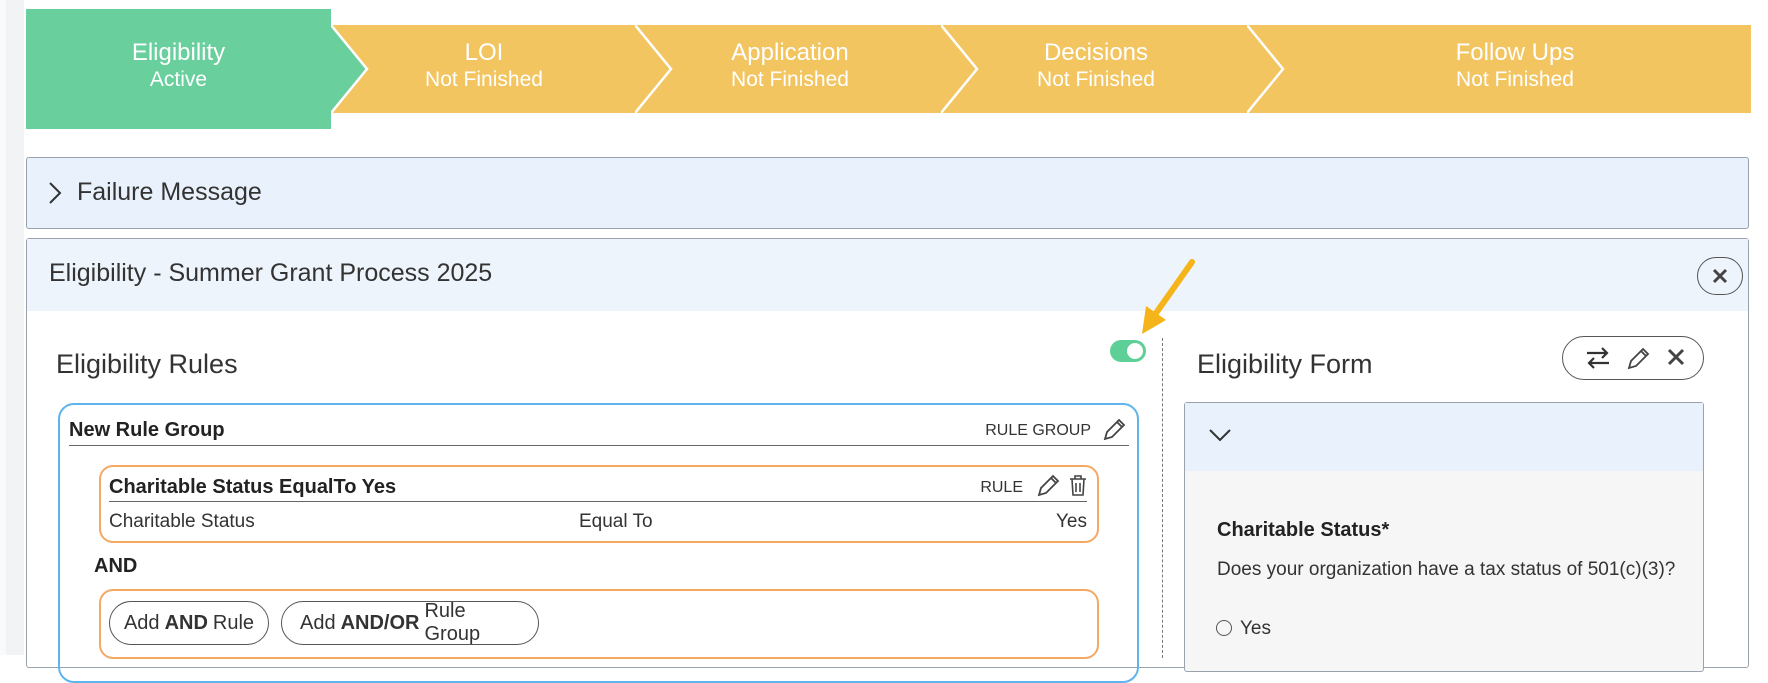 The width and height of the screenshot is (1768, 683). I want to click on form-toolbar, so click(1633, 358).